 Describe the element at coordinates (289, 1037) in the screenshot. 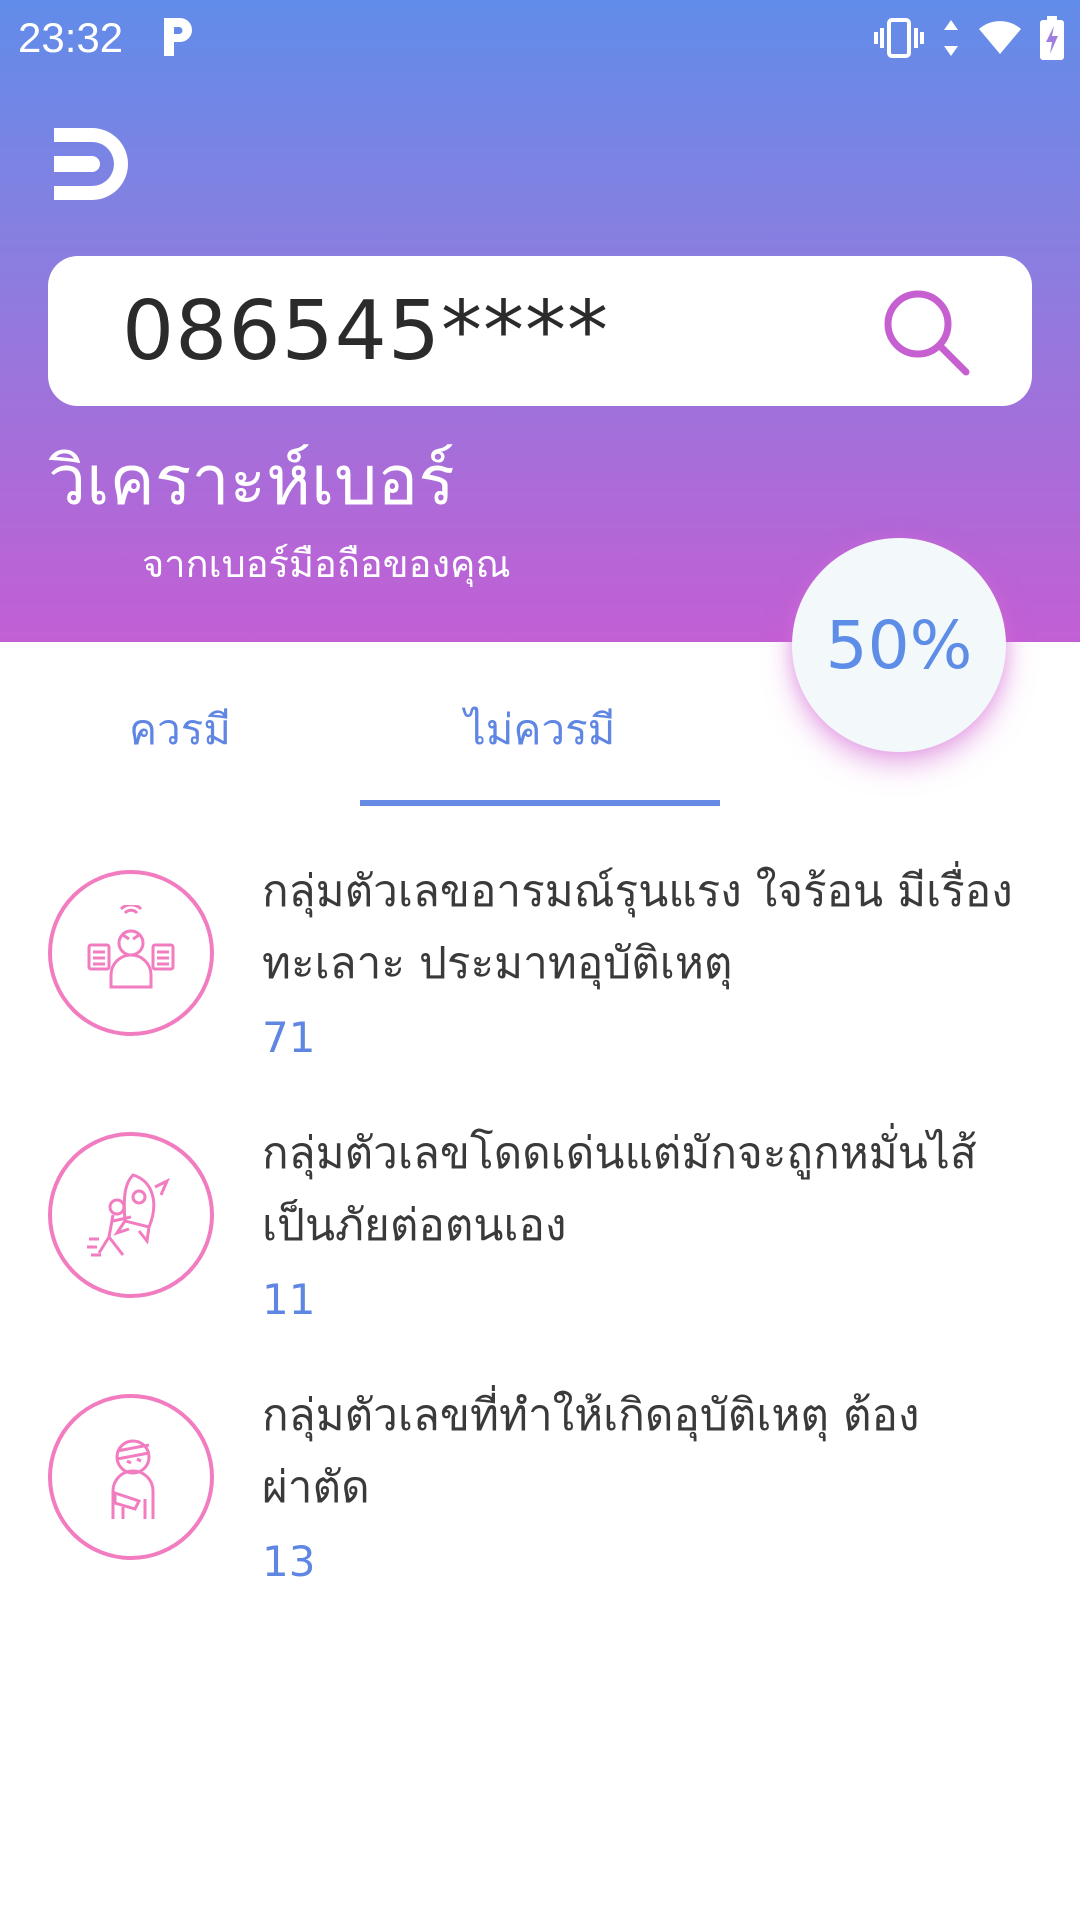

I see `list-item-count: 71` at that location.